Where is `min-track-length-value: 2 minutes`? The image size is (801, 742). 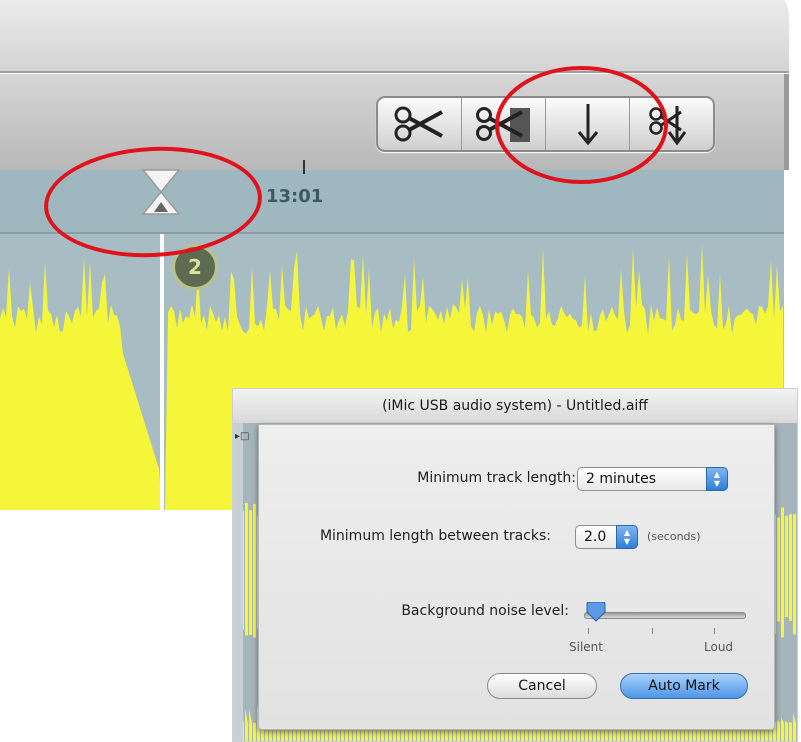 min-track-length-value: 2 minutes is located at coordinates (621, 479).